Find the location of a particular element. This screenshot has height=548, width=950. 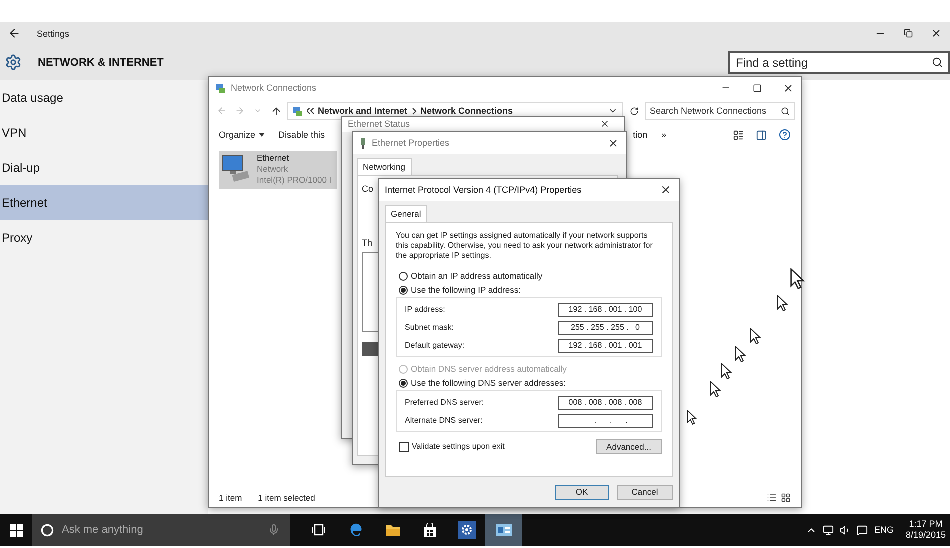

chevron-right-icon is located at coordinates (414, 111).